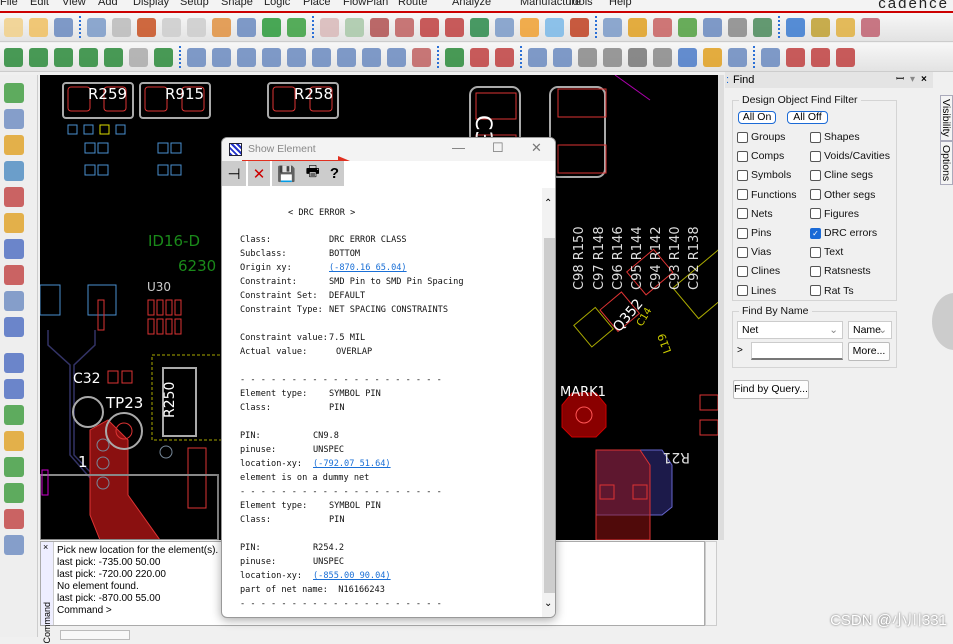  What do you see at coordinates (845, 27) in the screenshot?
I see `measure-icon` at bounding box center [845, 27].